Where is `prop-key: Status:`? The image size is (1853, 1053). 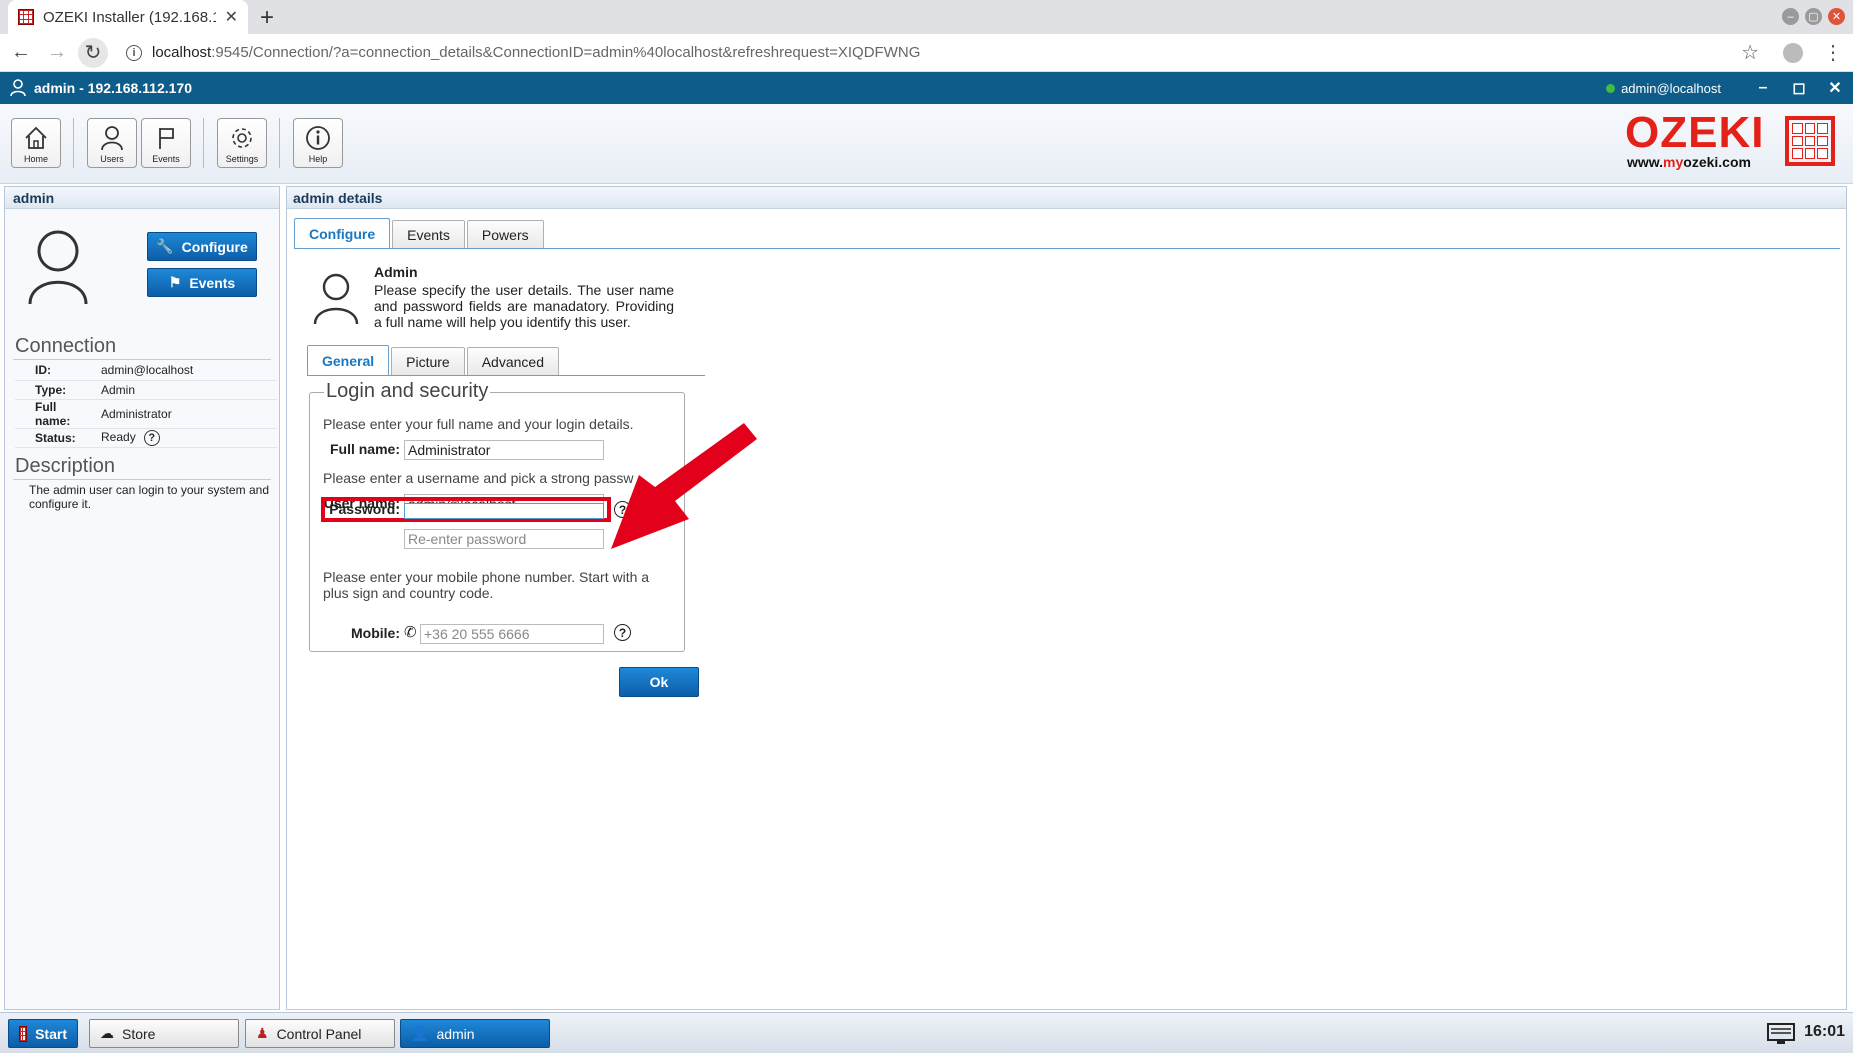 prop-key: Status: is located at coordinates (56, 438).